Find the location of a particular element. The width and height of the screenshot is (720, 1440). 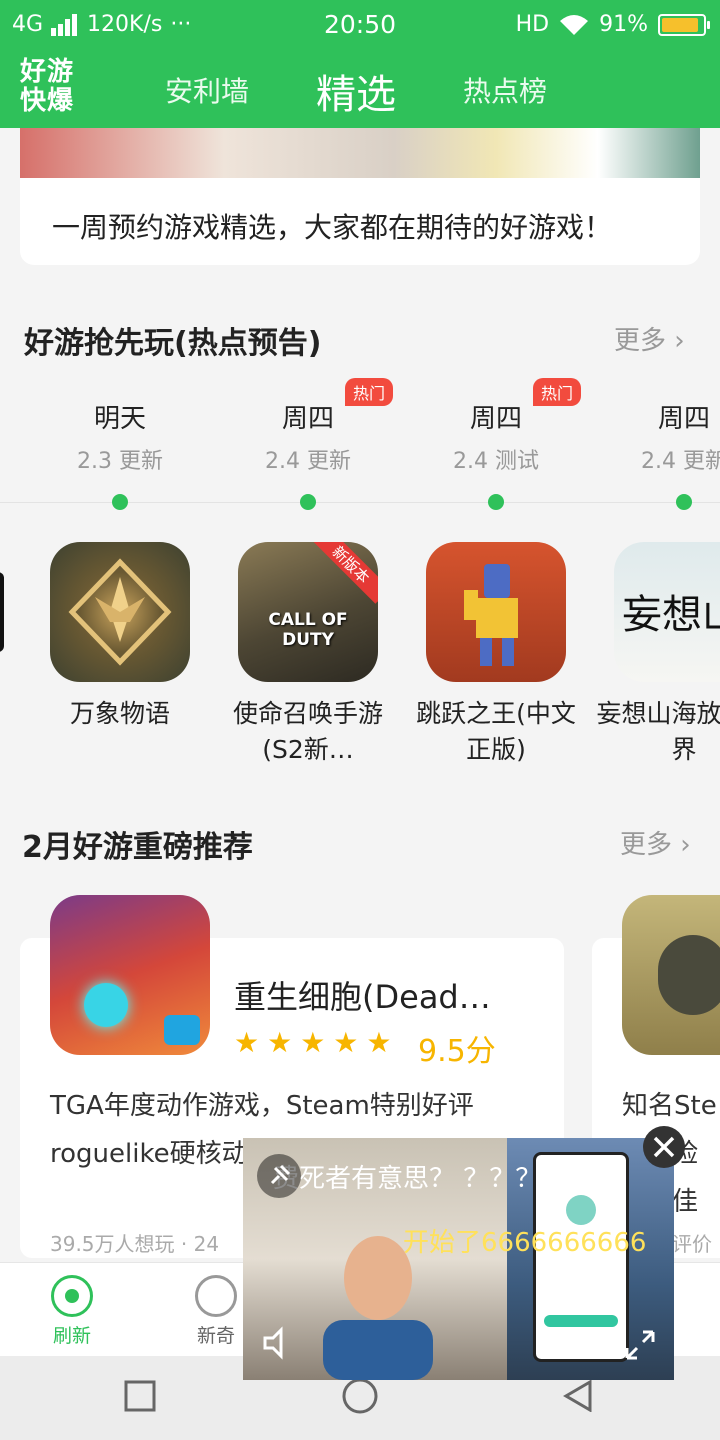

recommend-section-title: 2月好游重磅推荐 is located at coordinates (137, 847).